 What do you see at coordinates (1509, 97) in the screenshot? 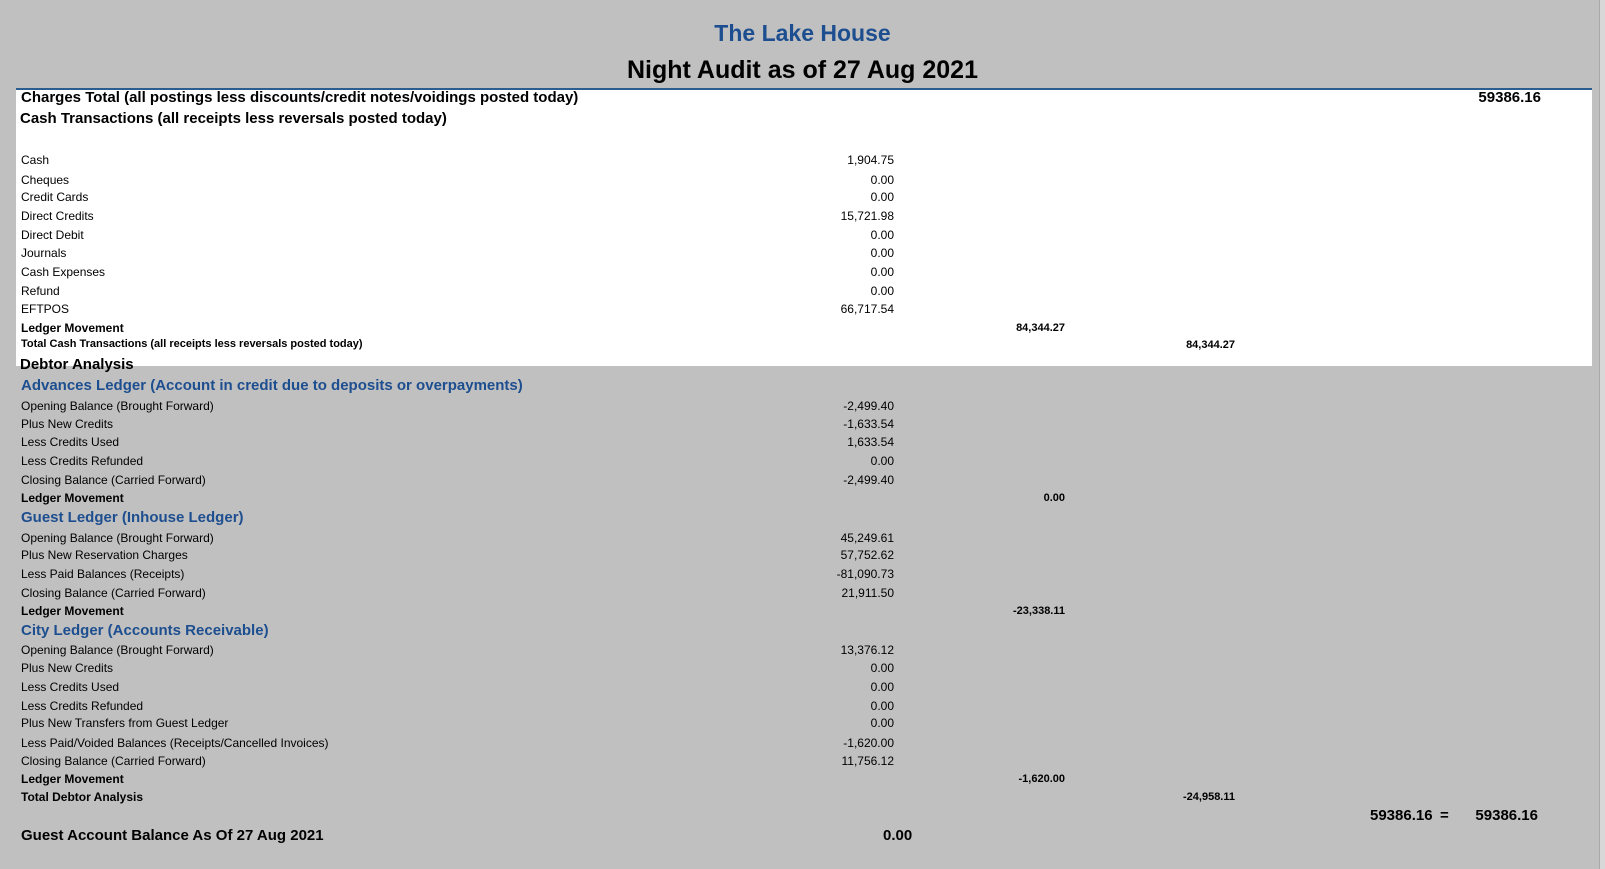
I see `charges-total-value: 59386.16` at bounding box center [1509, 97].